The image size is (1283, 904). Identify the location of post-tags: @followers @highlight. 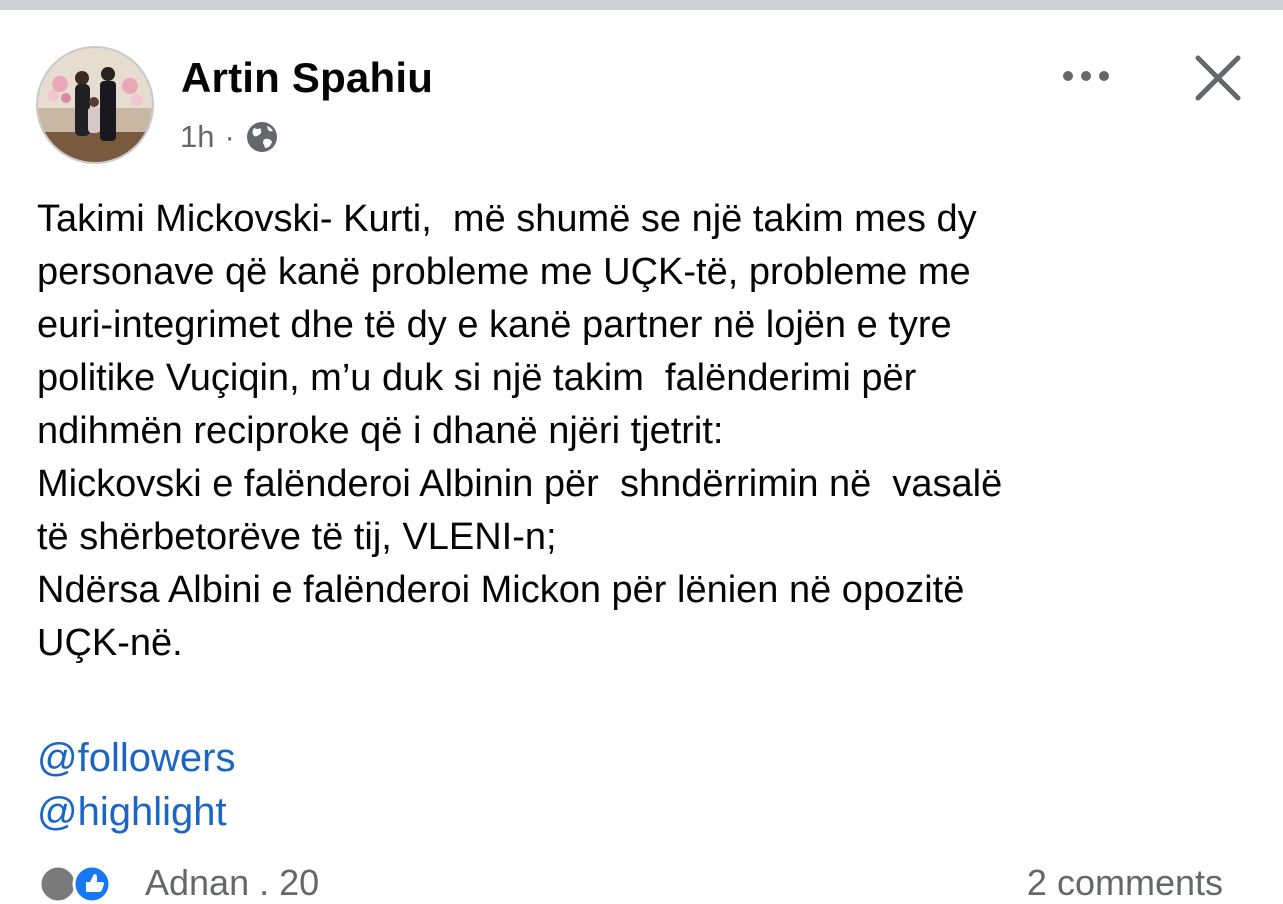
(136, 785).